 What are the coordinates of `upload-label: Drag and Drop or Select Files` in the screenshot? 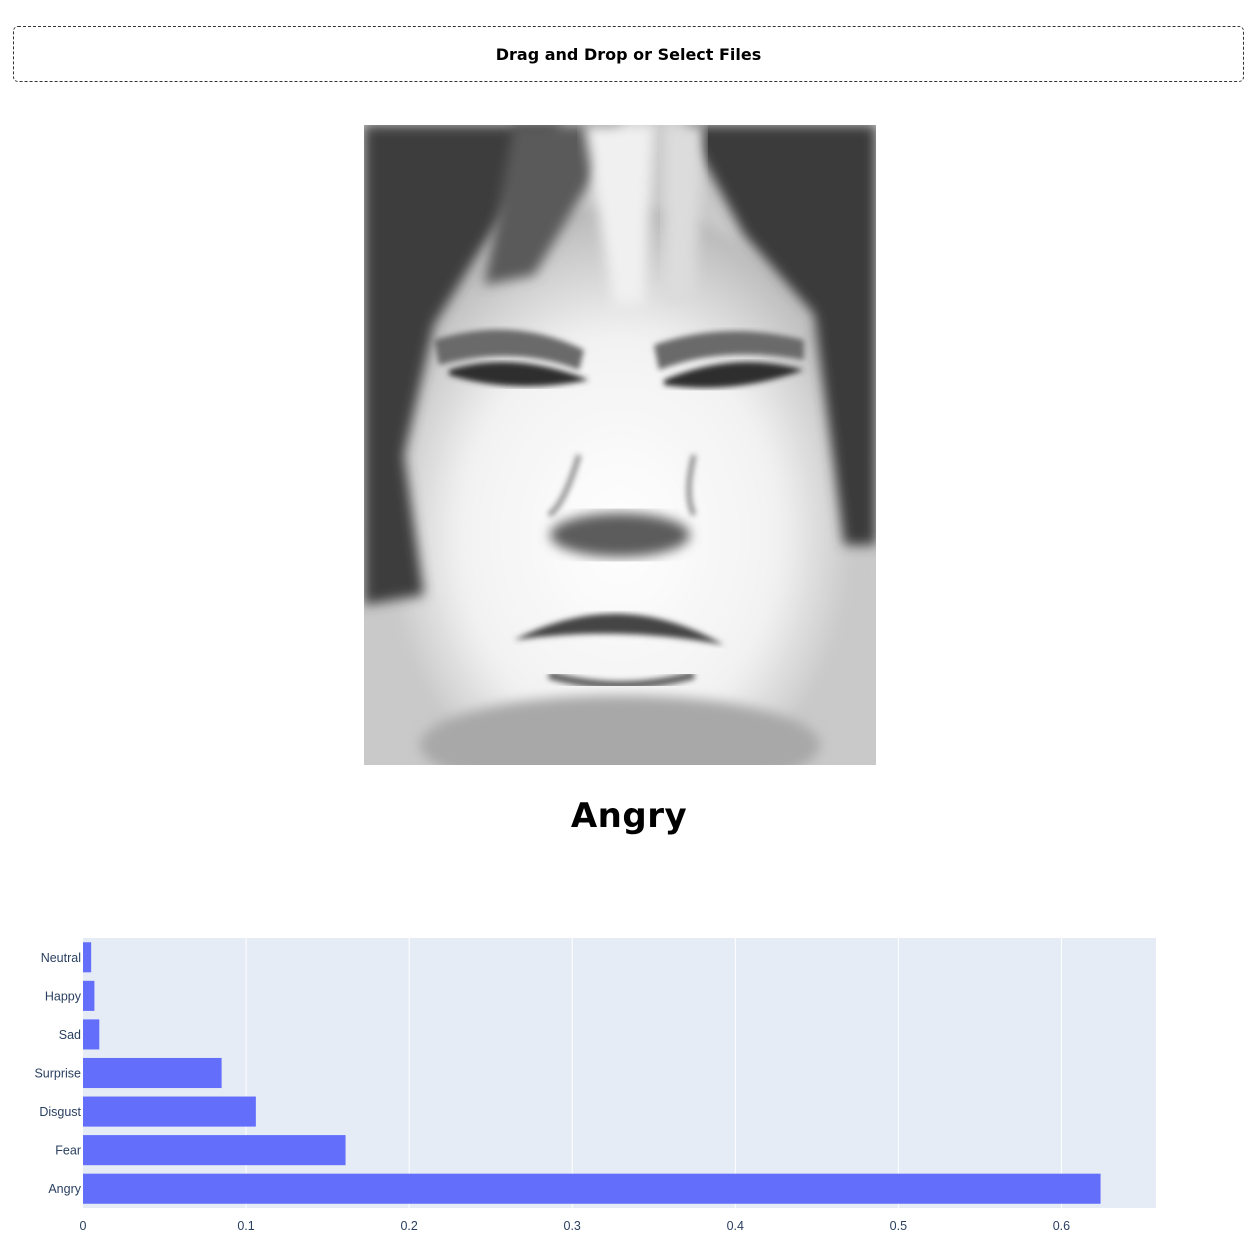 It's located at (628, 54).